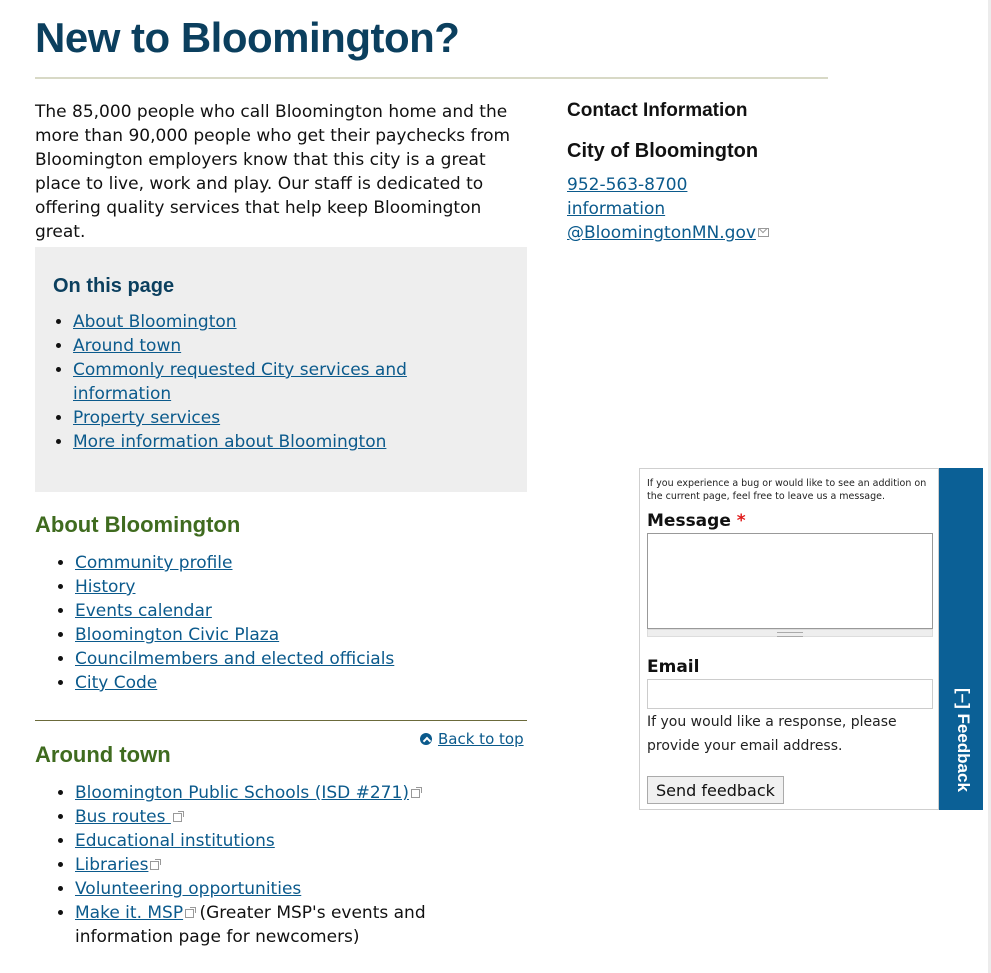 This screenshot has height=973, width=991. Describe the element at coordinates (697, 185) in the screenshot. I see `phone-link: 952-563-8700` at that location.